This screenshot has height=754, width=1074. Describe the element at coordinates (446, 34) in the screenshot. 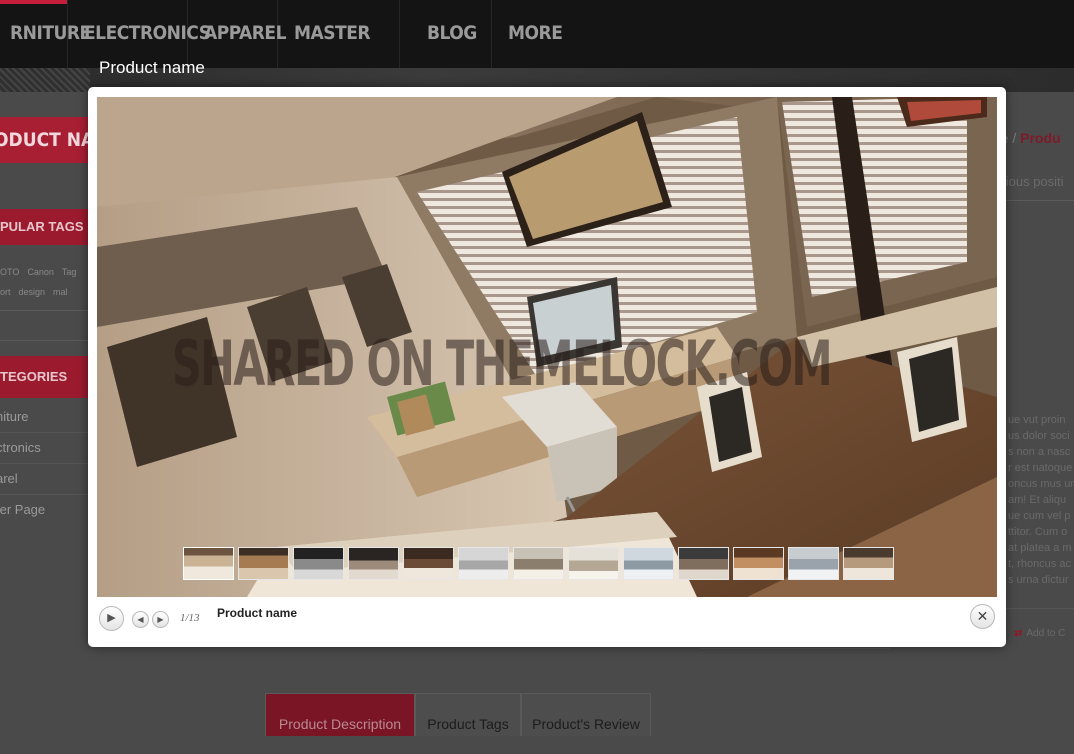

I see `nav-item-blog: BLOG` at that location.